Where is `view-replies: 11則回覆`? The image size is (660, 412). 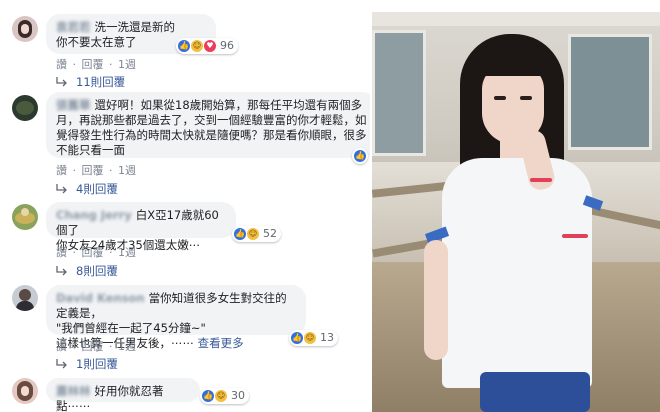 view-replies: 11則回覆 is located at coordinates (90, 82).